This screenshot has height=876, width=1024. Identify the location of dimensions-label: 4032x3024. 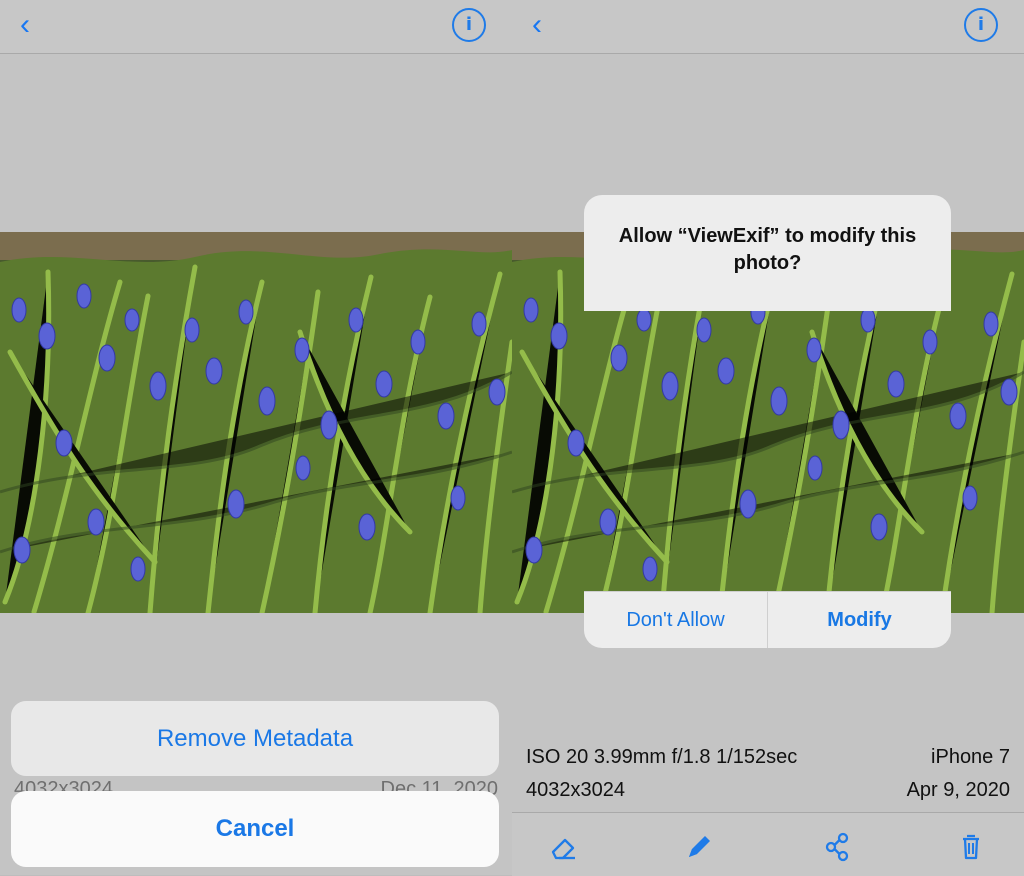
(575, 790).